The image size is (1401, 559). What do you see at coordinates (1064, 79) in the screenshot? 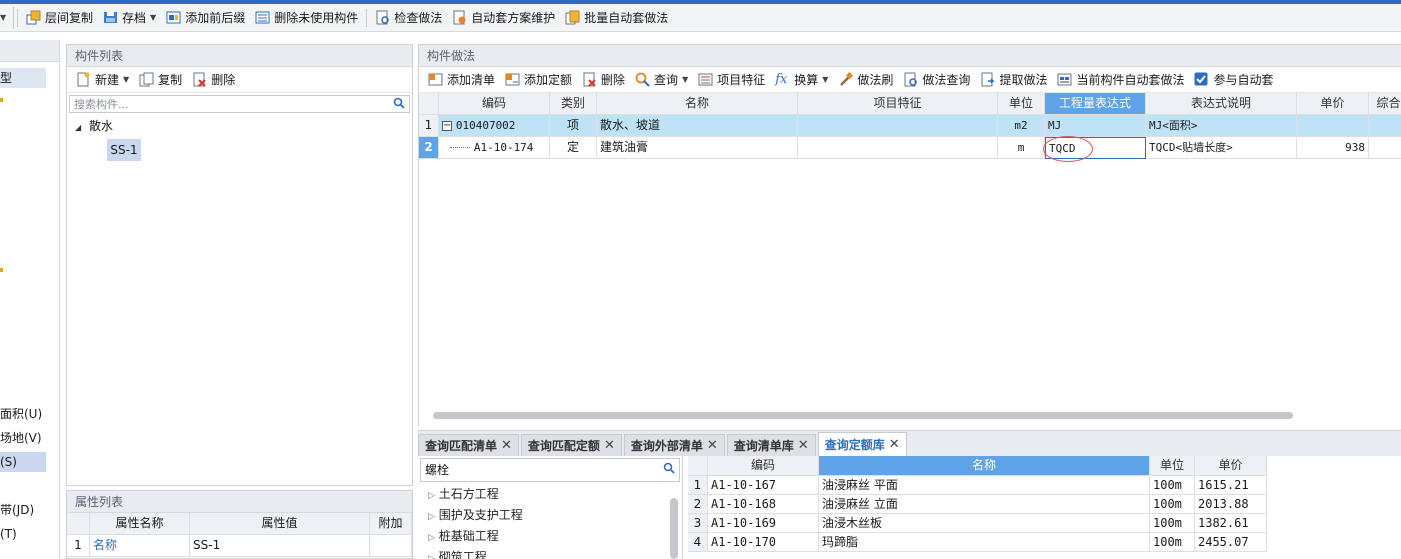
I see `auto-method-icon` at bounding box center [1064, 79].